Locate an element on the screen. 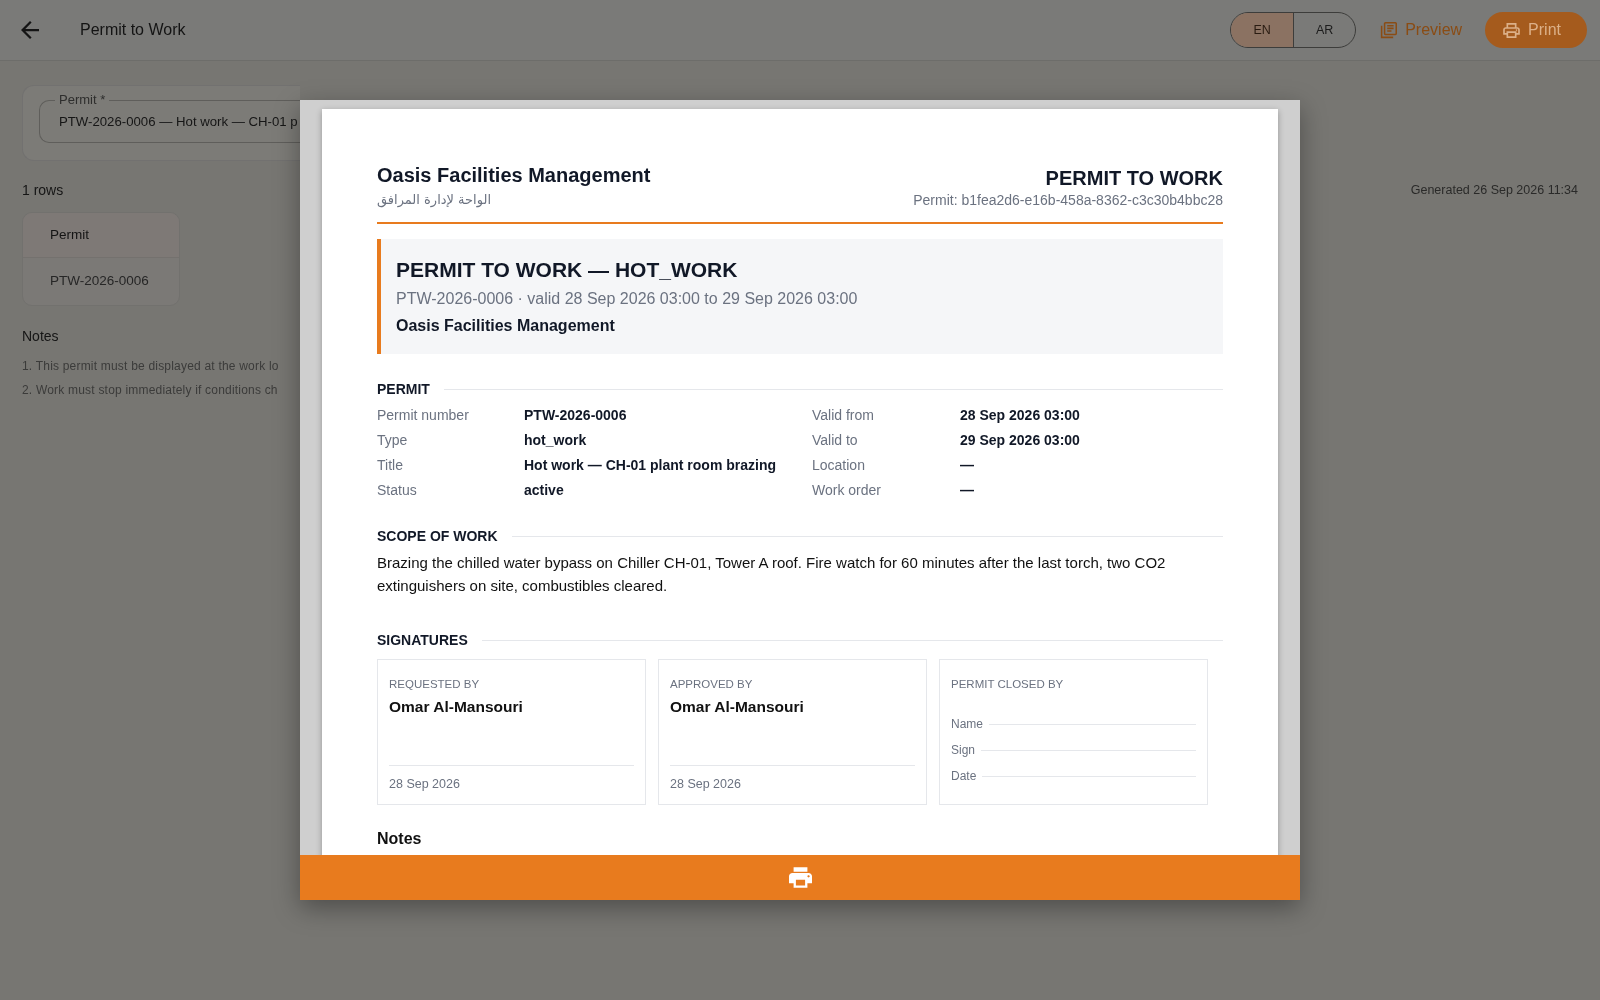 Image resolution: width=1600 pixels, height=1000 pixels. page-title: Permit to Work is located at coordinates (133, 30).